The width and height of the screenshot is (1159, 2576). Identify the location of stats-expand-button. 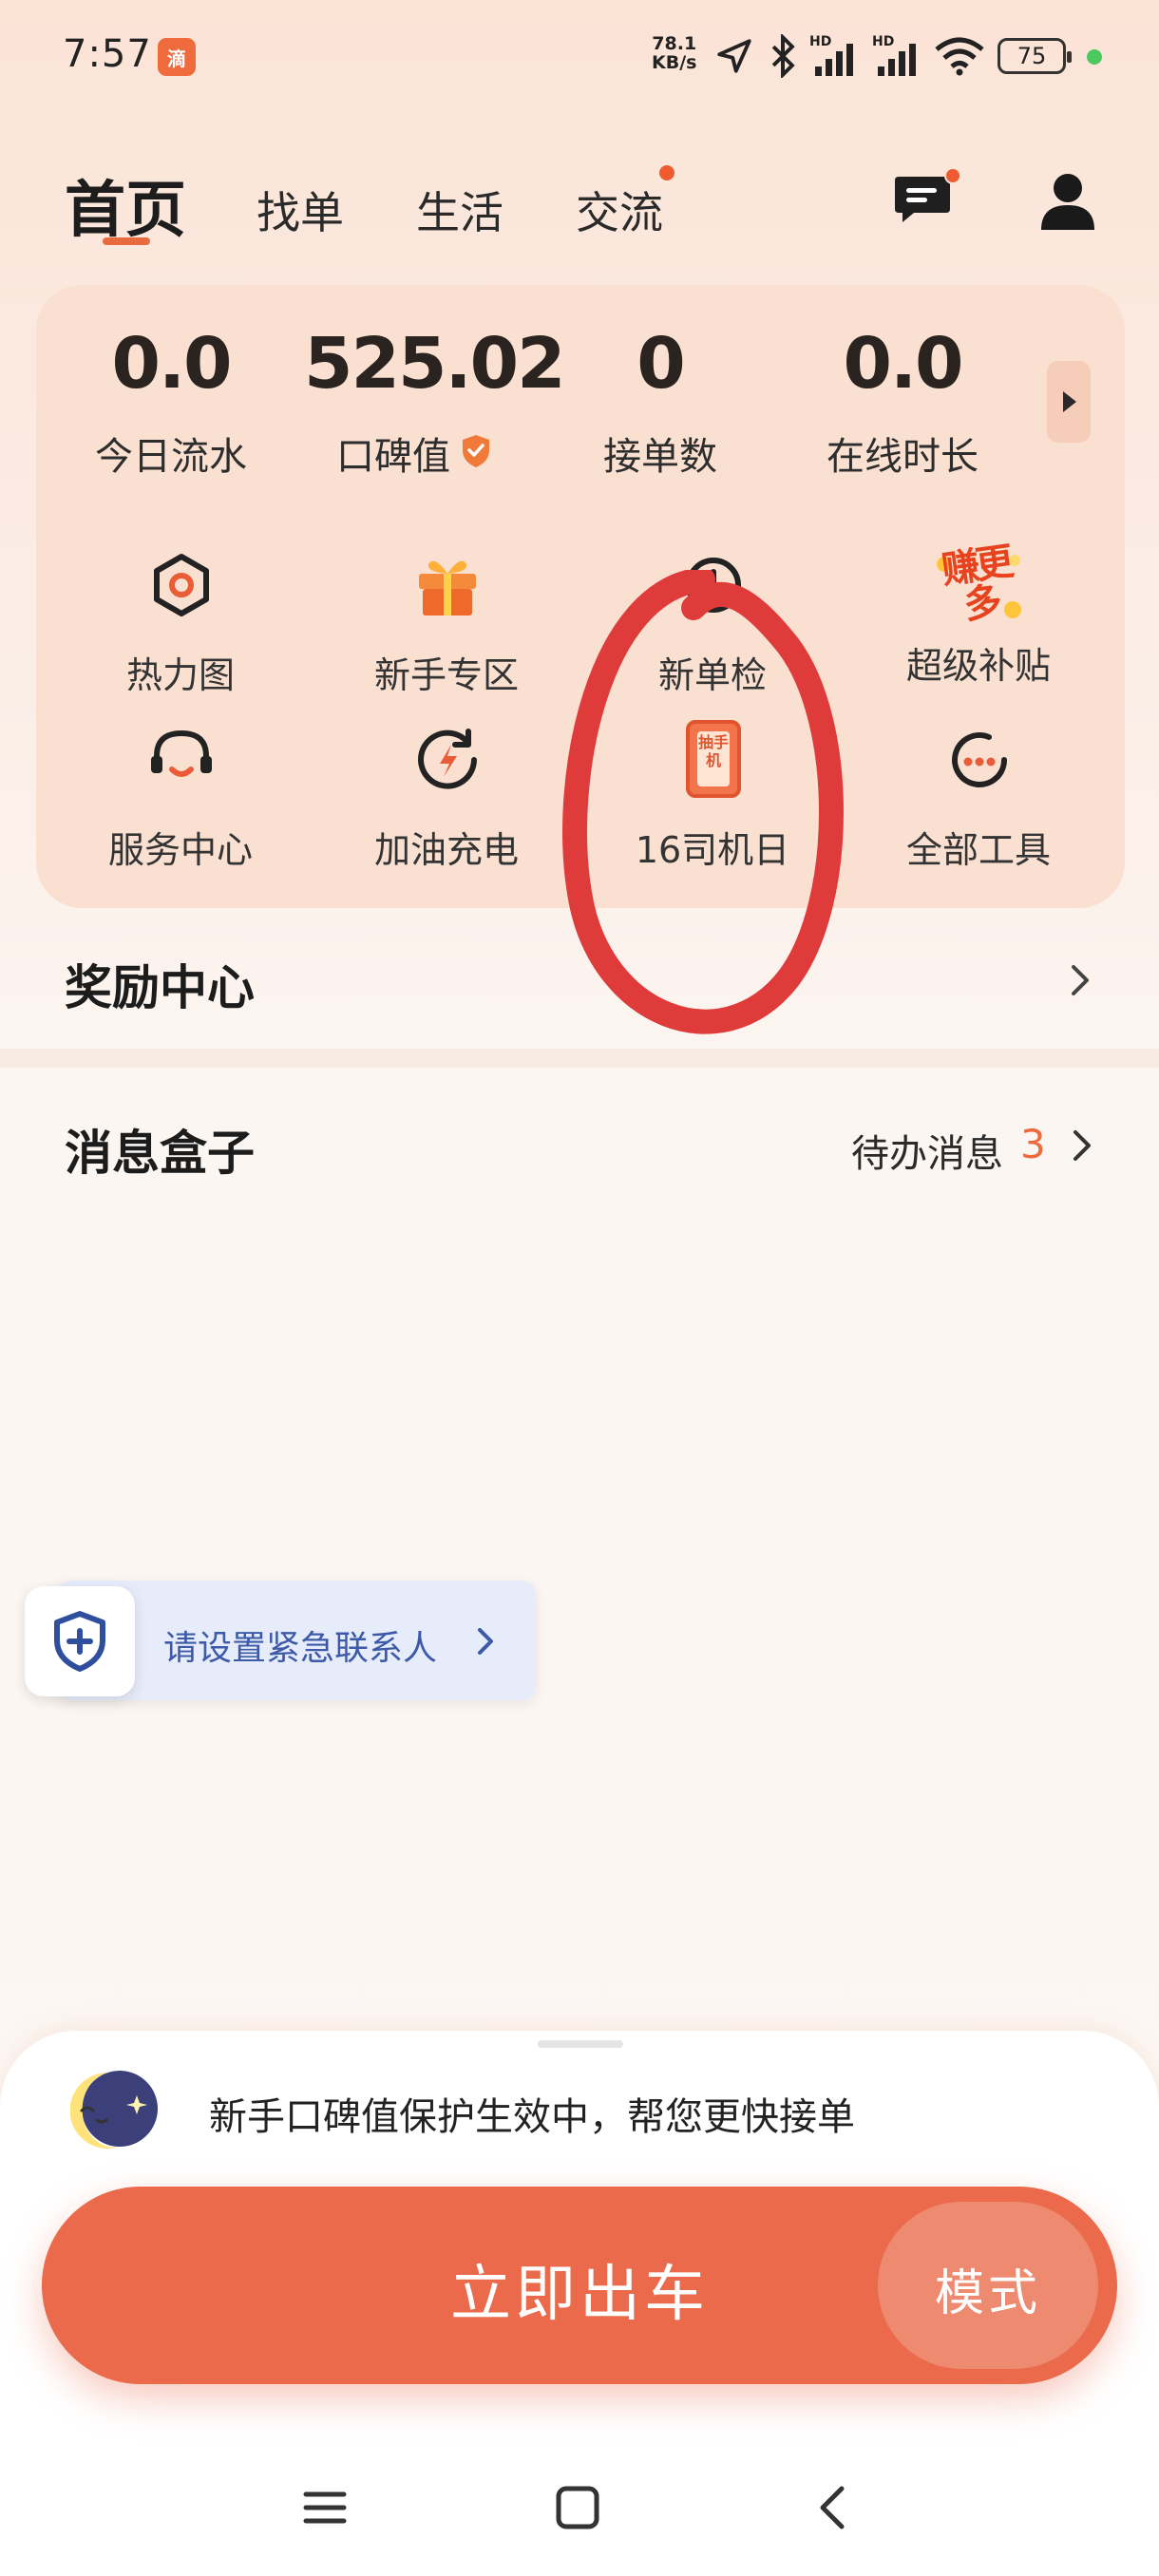
(1069, 402).